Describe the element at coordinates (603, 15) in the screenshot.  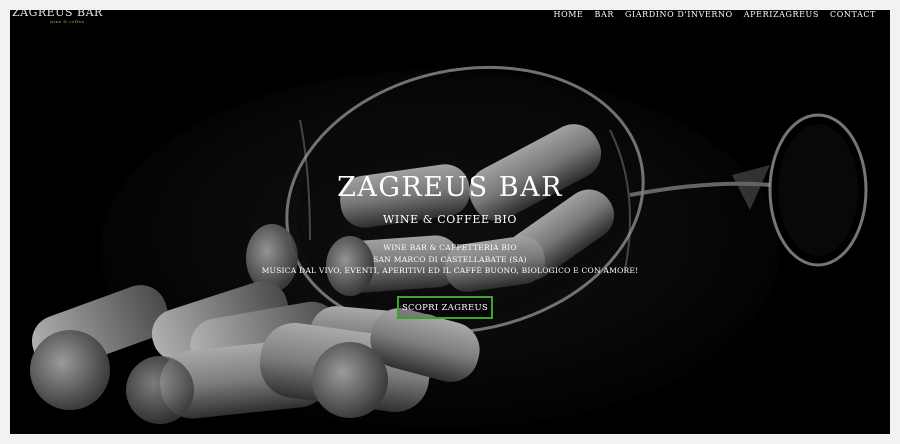
I see `nav-item-bar: BAR` at that location.